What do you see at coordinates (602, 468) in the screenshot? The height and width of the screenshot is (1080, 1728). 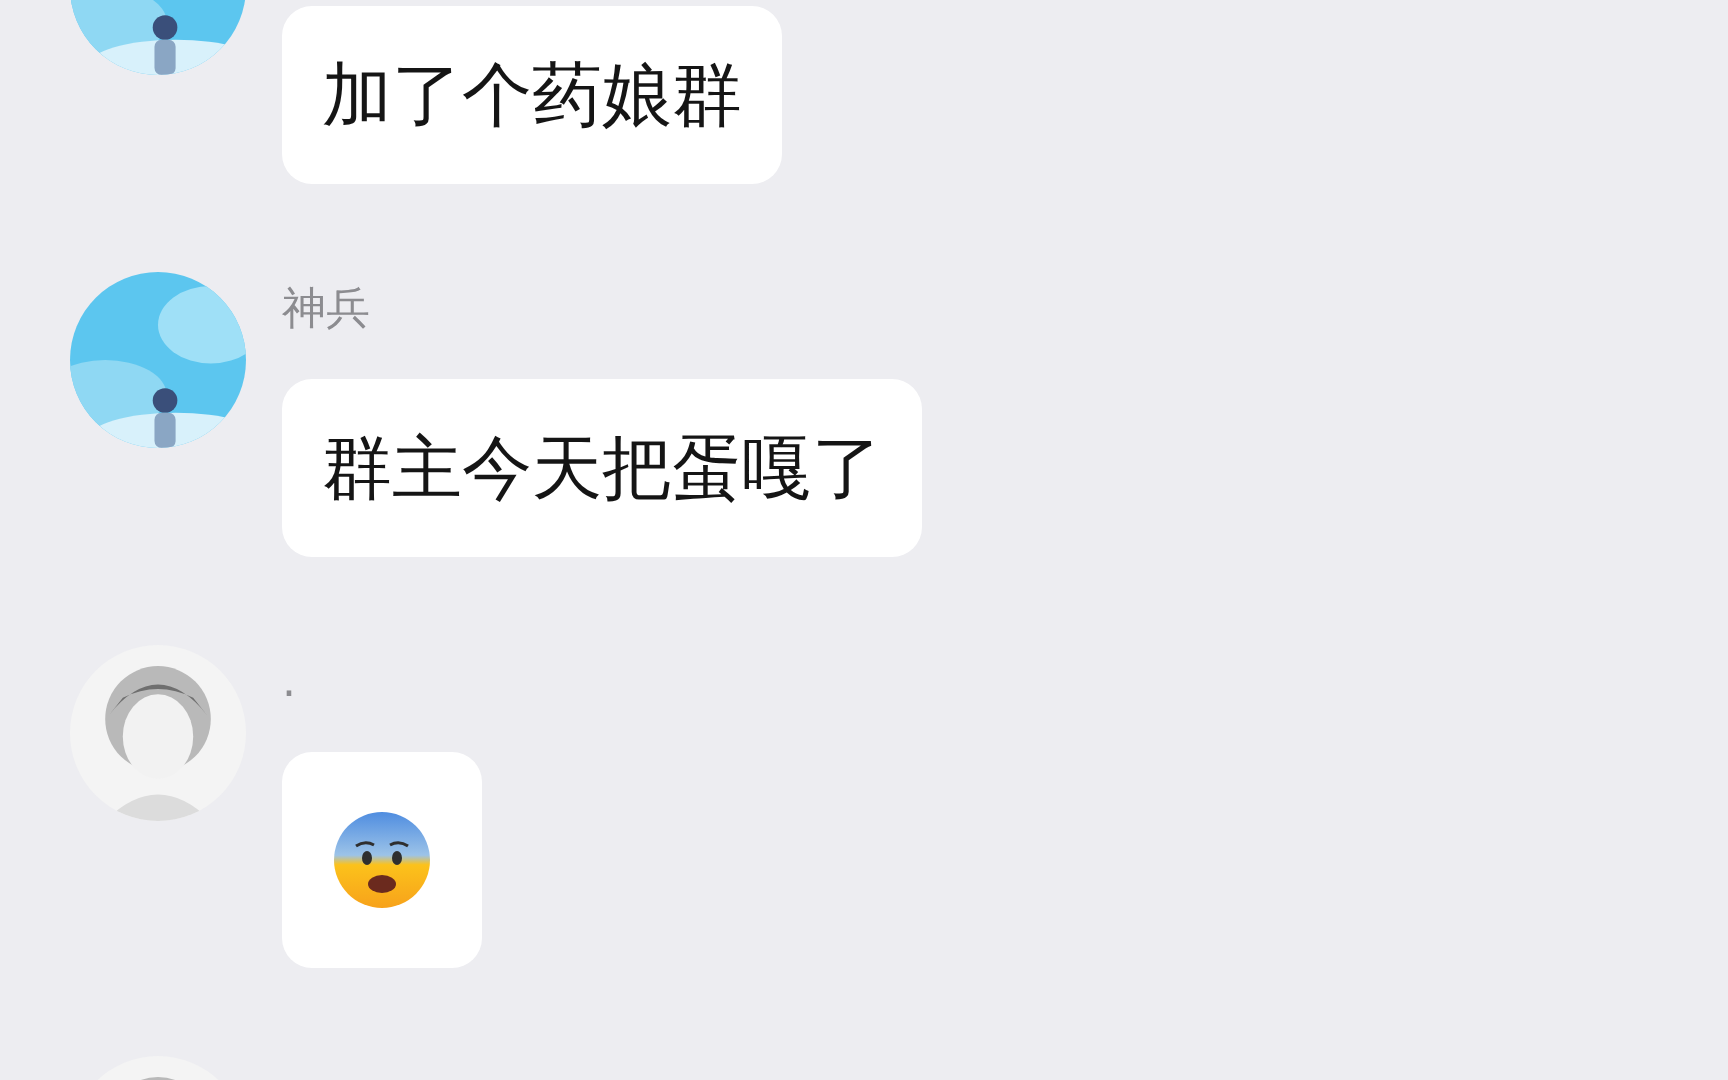 I see `message-bubble: 群主今天把蛋嘎了` at bounding box center [602, 468].